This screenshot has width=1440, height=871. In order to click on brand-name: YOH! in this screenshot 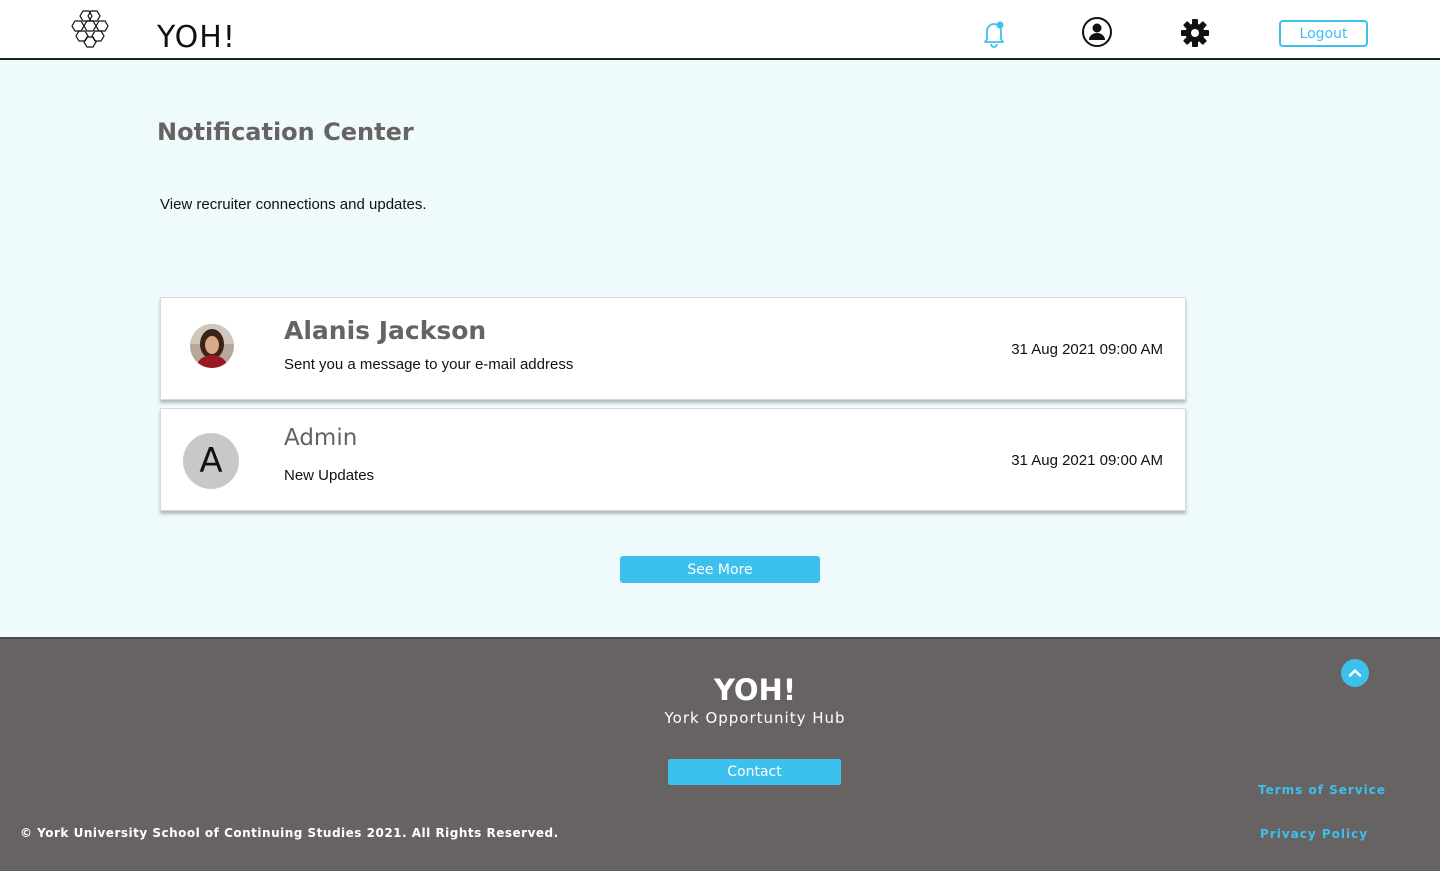, I will do `click(196, 38)`.